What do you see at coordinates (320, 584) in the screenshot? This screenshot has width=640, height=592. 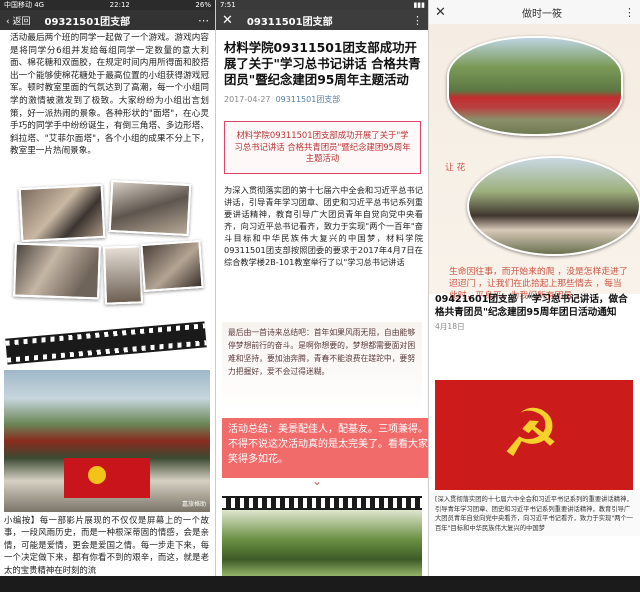 I see `bottom-strip` at bounding box center [320, 584].